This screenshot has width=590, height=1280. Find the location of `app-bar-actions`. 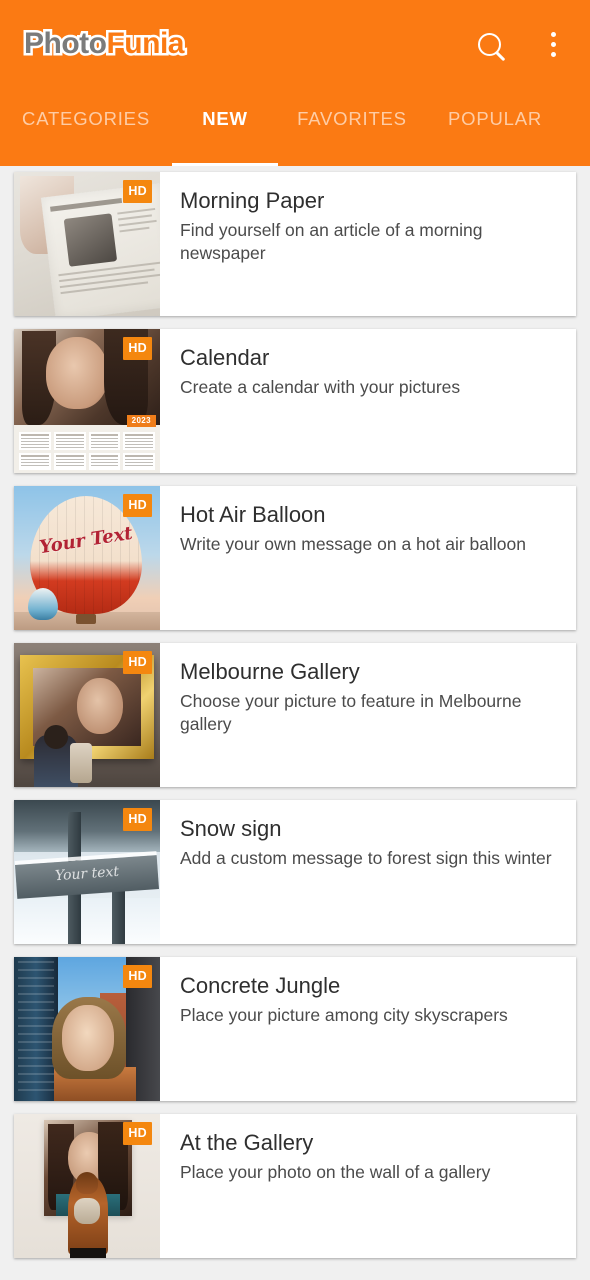

app-bar-actions is located at coordinates (521, 44).